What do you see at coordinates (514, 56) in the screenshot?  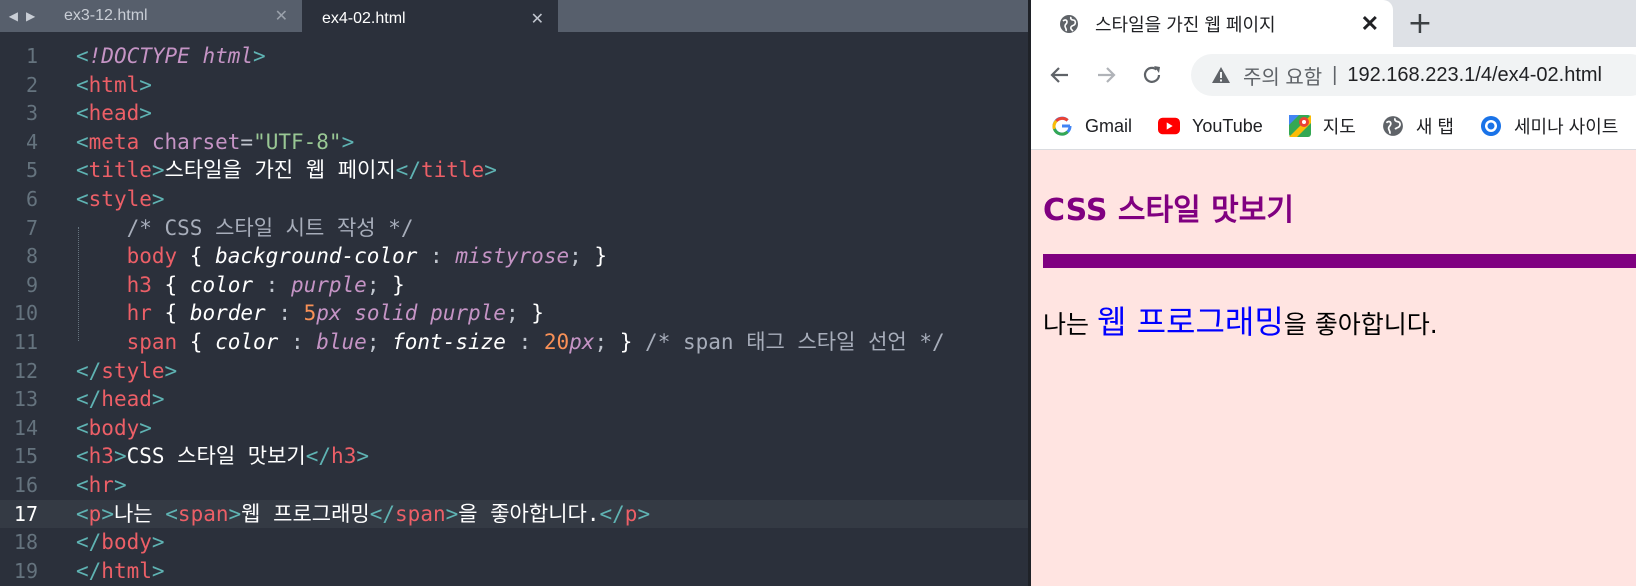 I see `code-line: 1 <!DOCTYPE html>` at bounding box center [514, 56].